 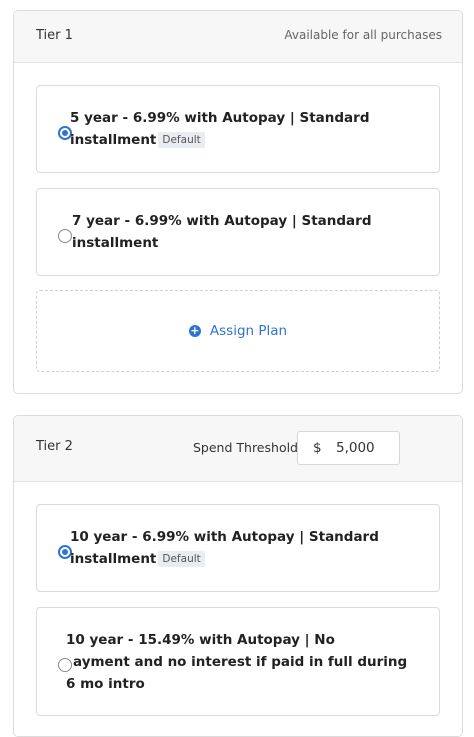 I want to click on plus-circle-icon: +, so click(x=194, y=330).